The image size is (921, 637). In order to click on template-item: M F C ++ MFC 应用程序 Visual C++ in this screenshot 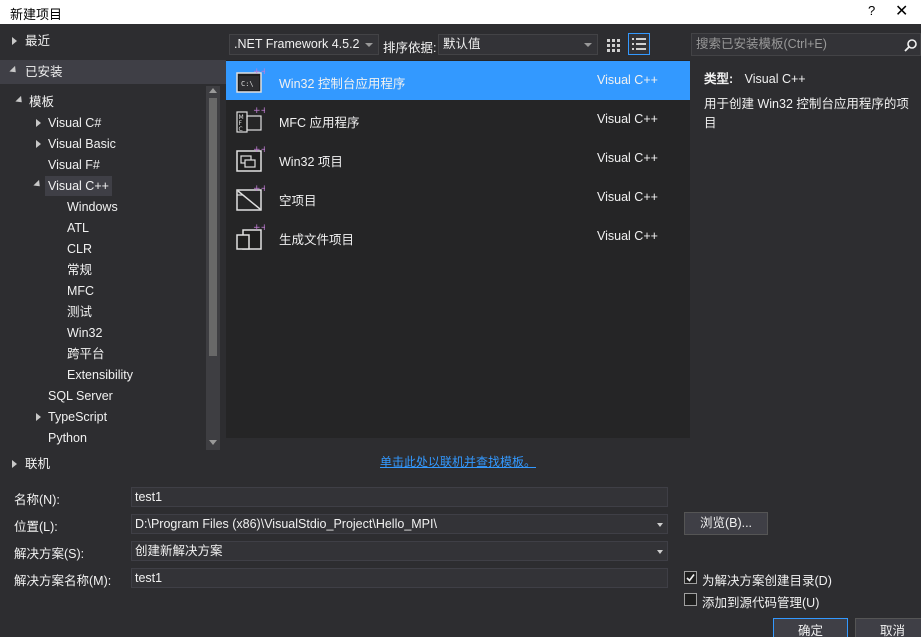, I will do `click(458, 119)`.